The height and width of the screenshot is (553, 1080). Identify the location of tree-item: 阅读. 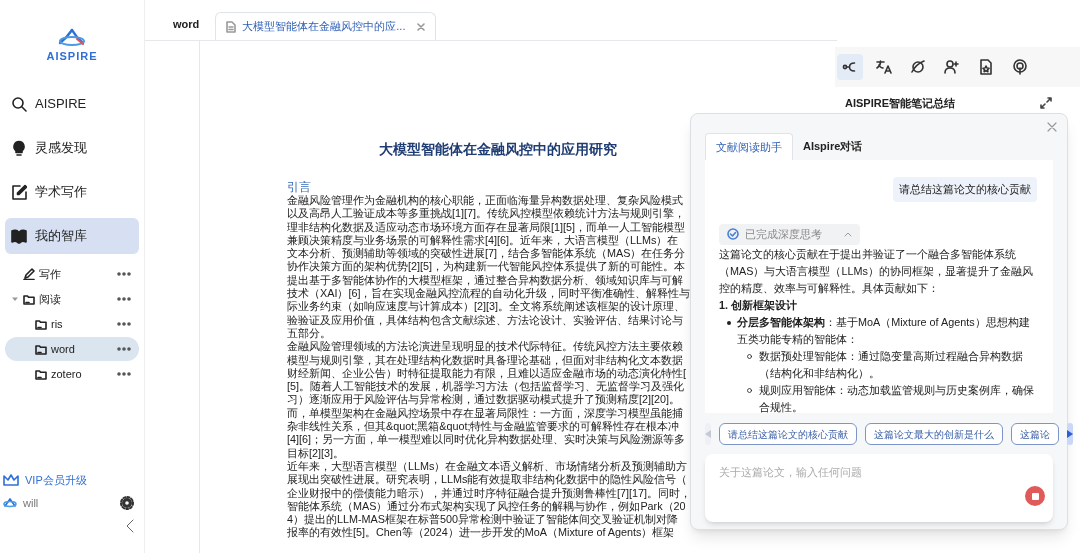
(72, 299).